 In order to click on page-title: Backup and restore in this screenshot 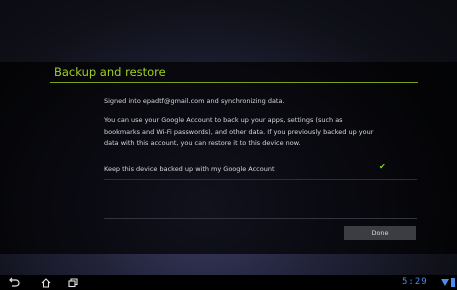, I will do `click(110, 72)`.